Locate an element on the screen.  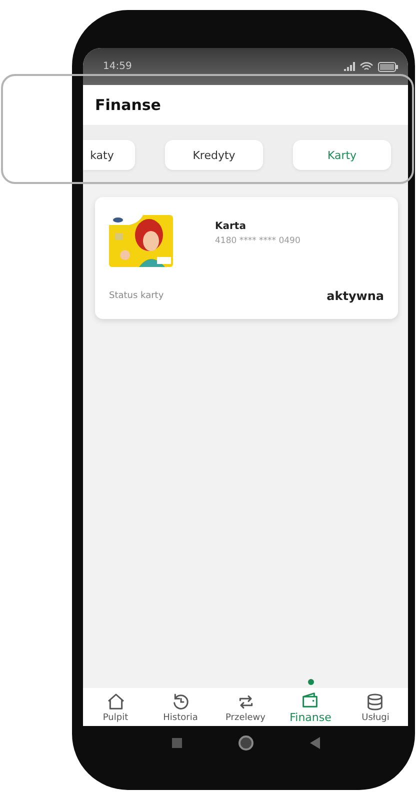
home-icon is located at coordinates (116, 702).